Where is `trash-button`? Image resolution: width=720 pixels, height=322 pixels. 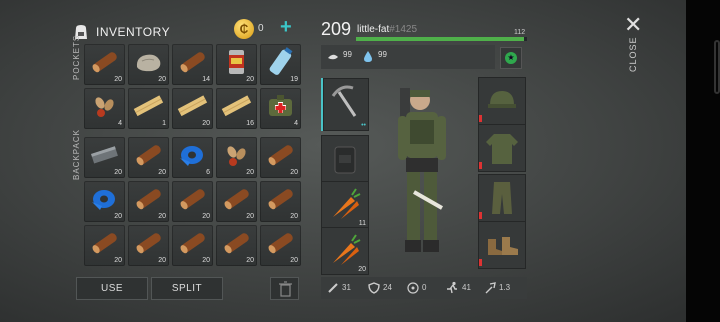 trash-button is located at coordinates (284, 288).